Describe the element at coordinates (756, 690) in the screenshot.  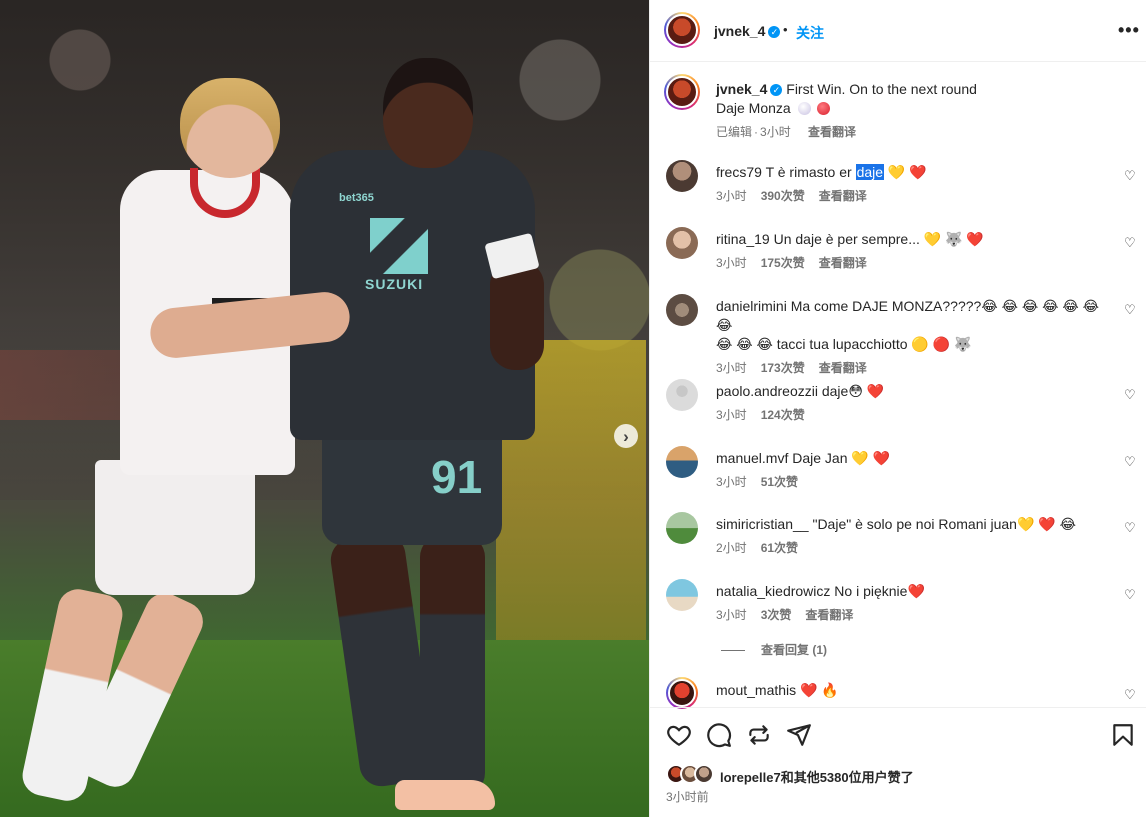
I see `commenter-username: mout_mathis` at that location.